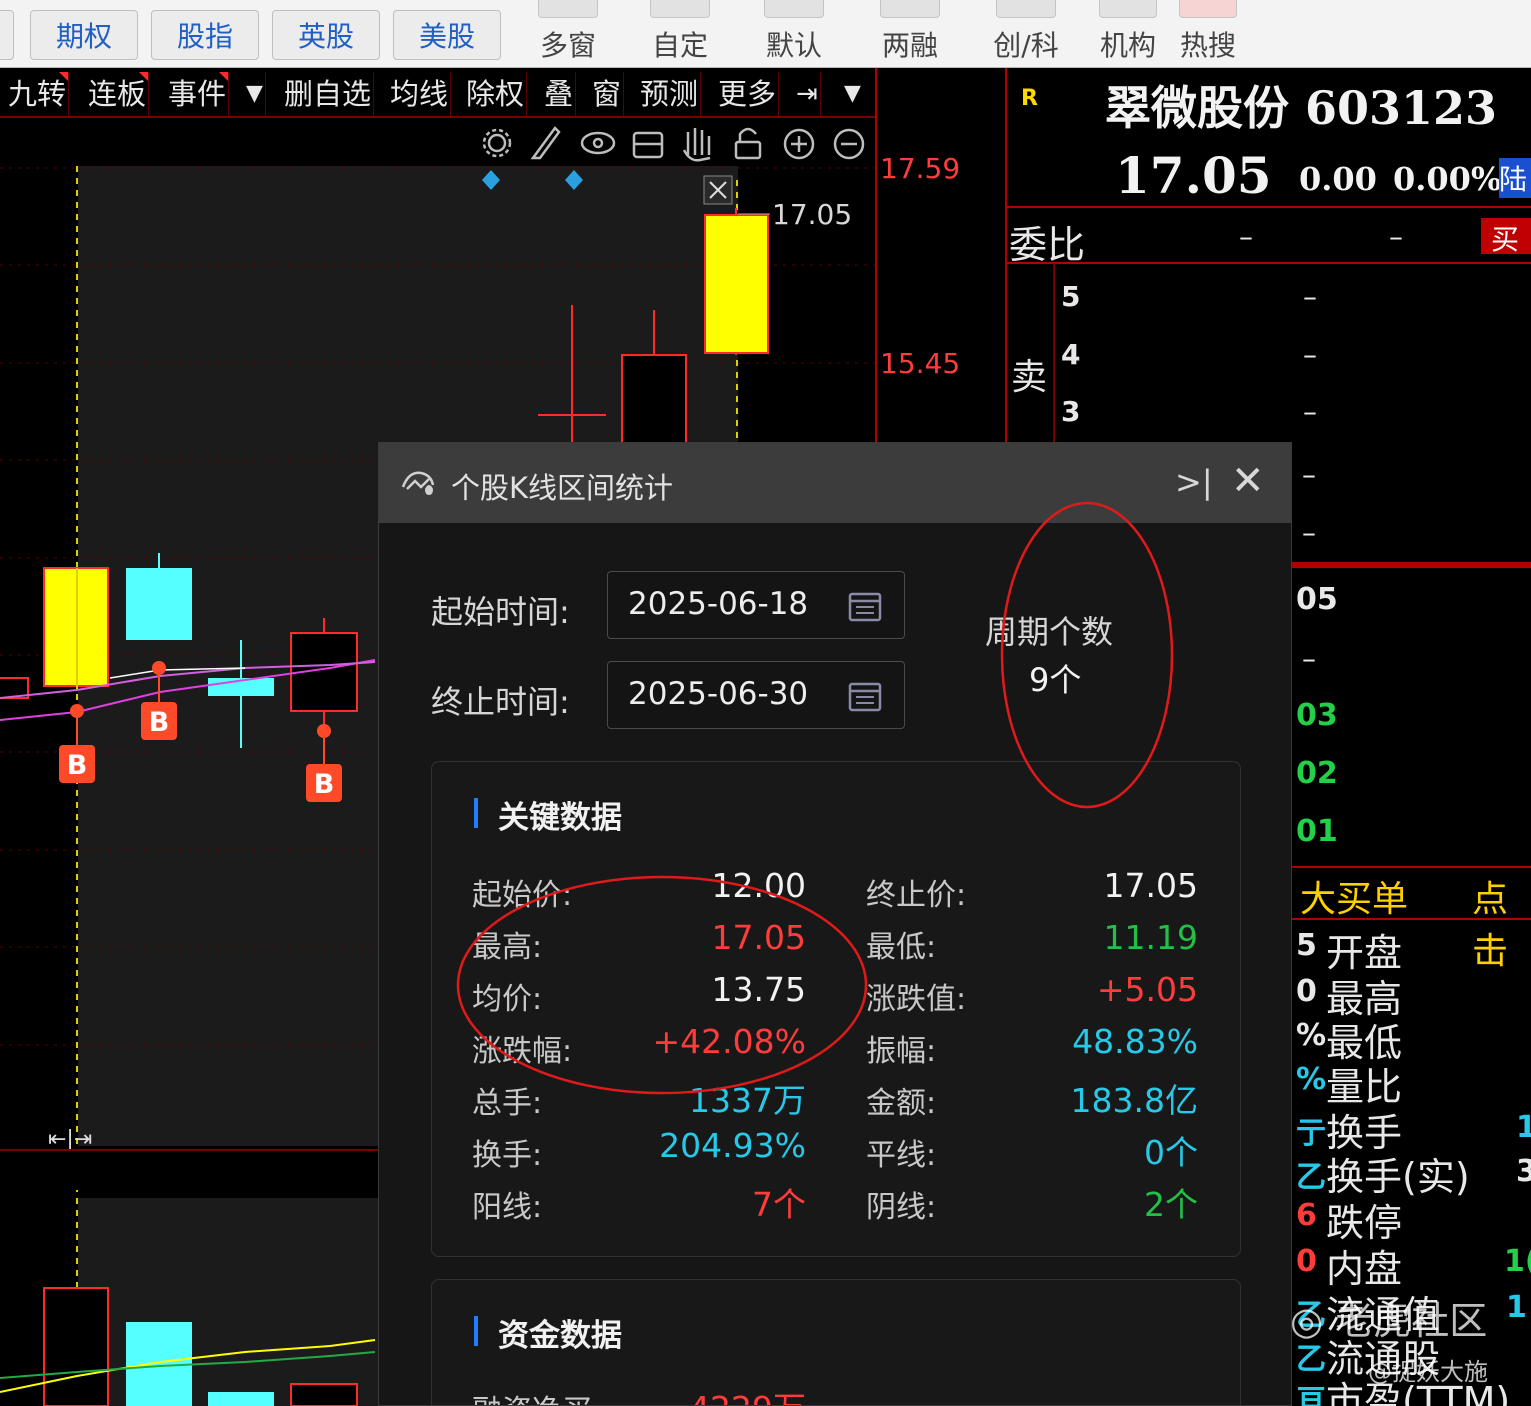  Describe the element at coordinates (198, 94) in the screenshot. I see `chart-tool-events: 事件` at that location.